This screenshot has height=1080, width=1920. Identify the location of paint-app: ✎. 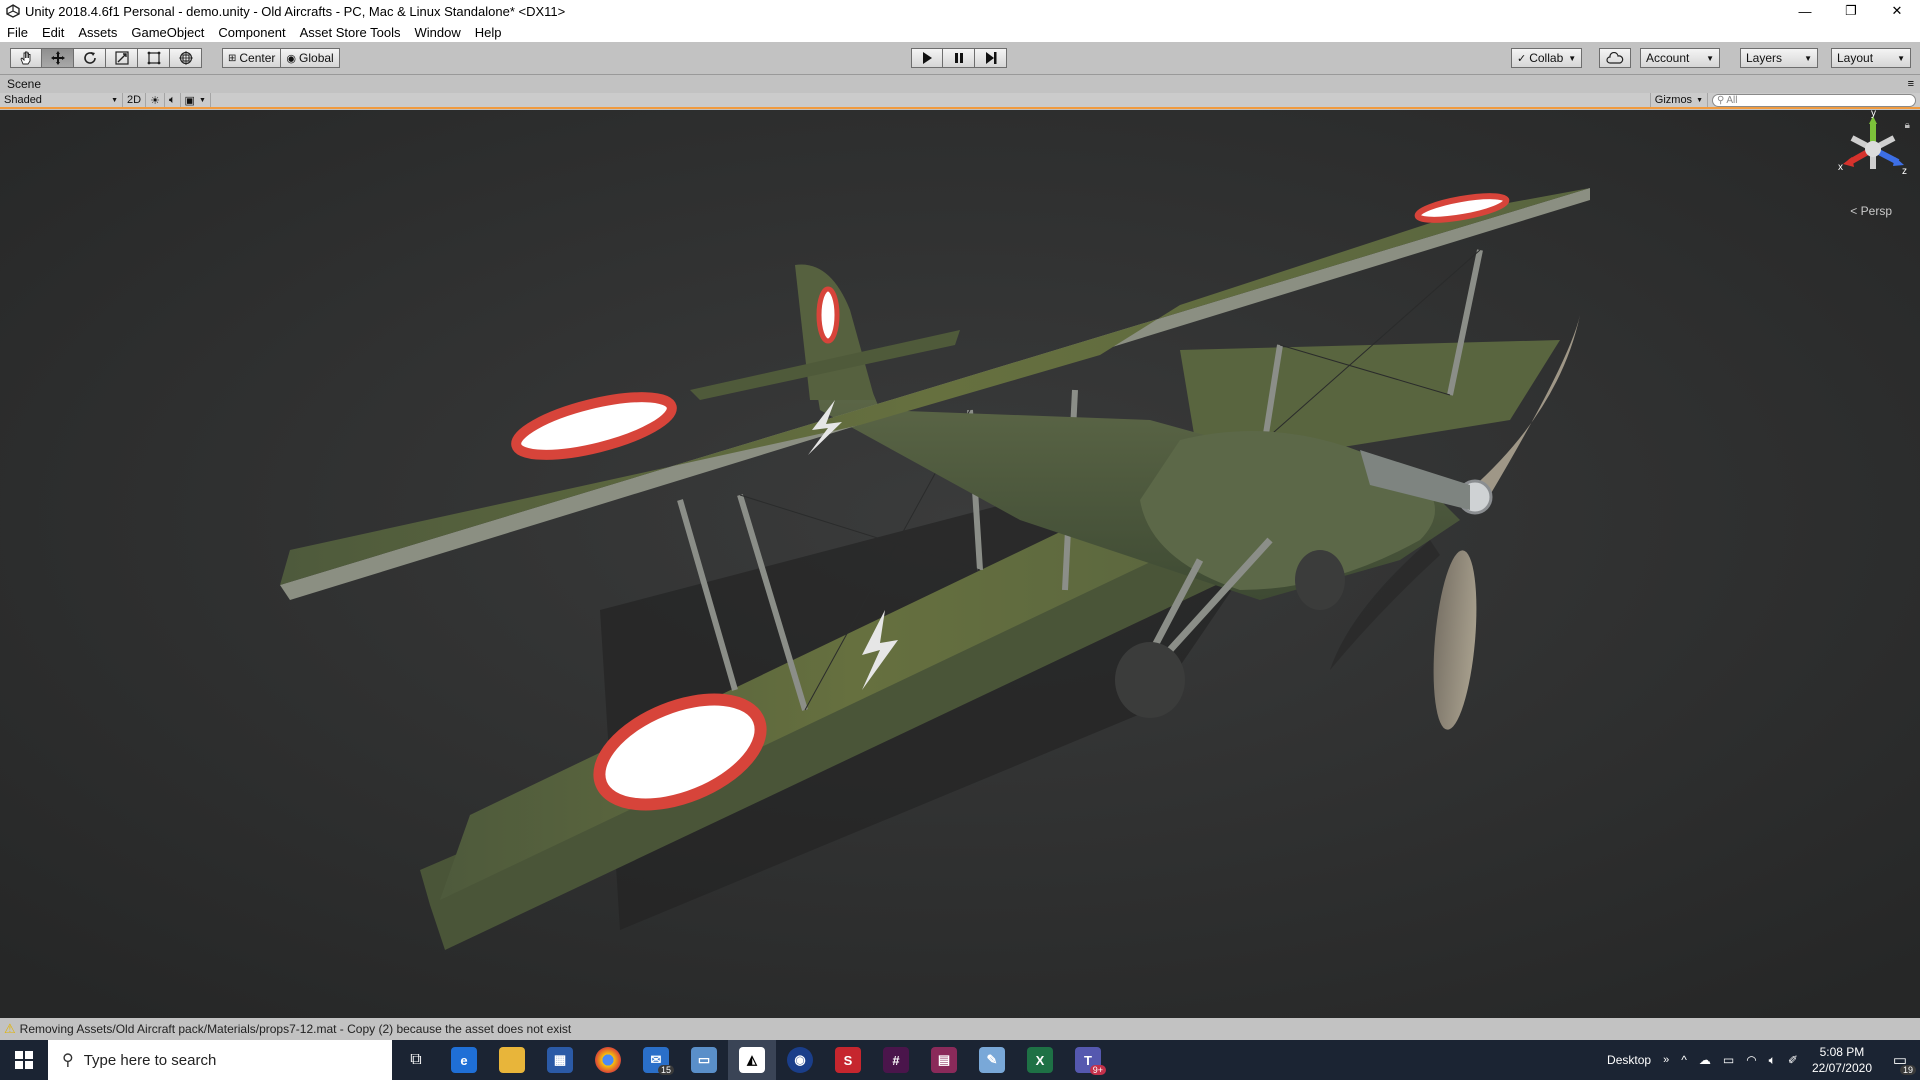
(992, 1060).